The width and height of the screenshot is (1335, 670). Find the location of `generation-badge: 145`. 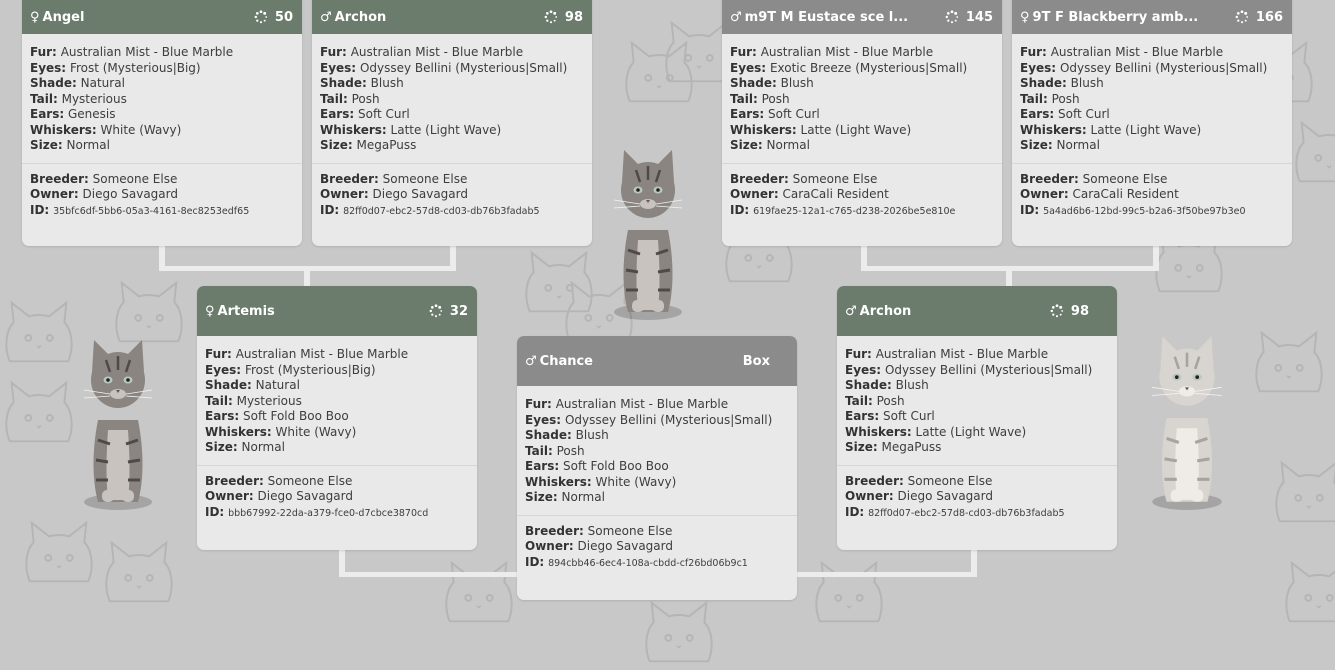

generation-badge: 145 is located at coordinates (979, 17).